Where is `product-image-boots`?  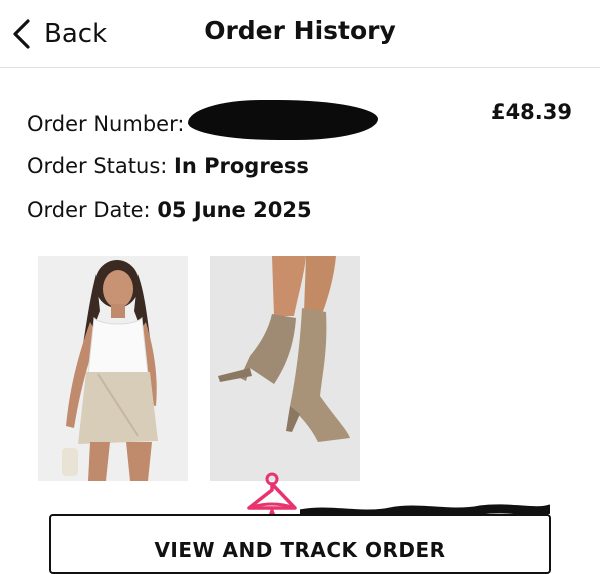 product-image-boots is located at coordinates (285, 368).